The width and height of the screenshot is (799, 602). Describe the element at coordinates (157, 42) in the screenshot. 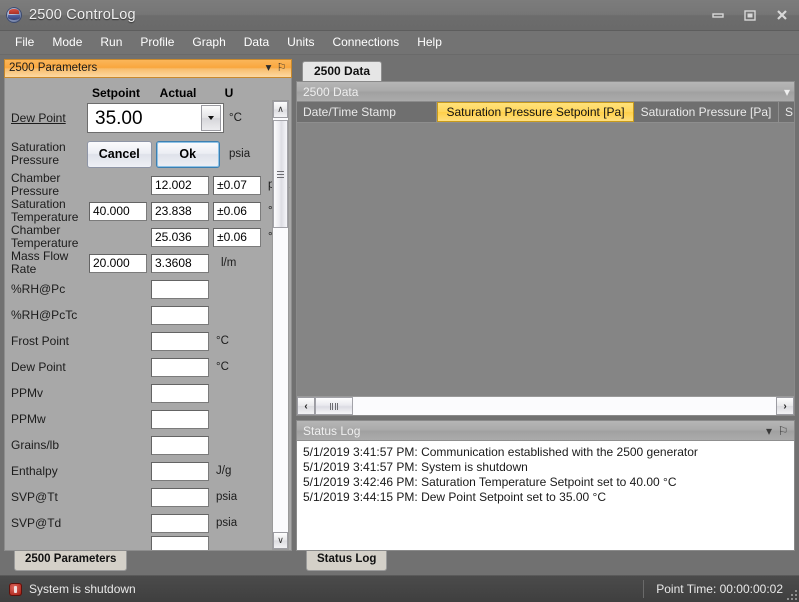

I see `menu-item-profile: Profile` at that location.